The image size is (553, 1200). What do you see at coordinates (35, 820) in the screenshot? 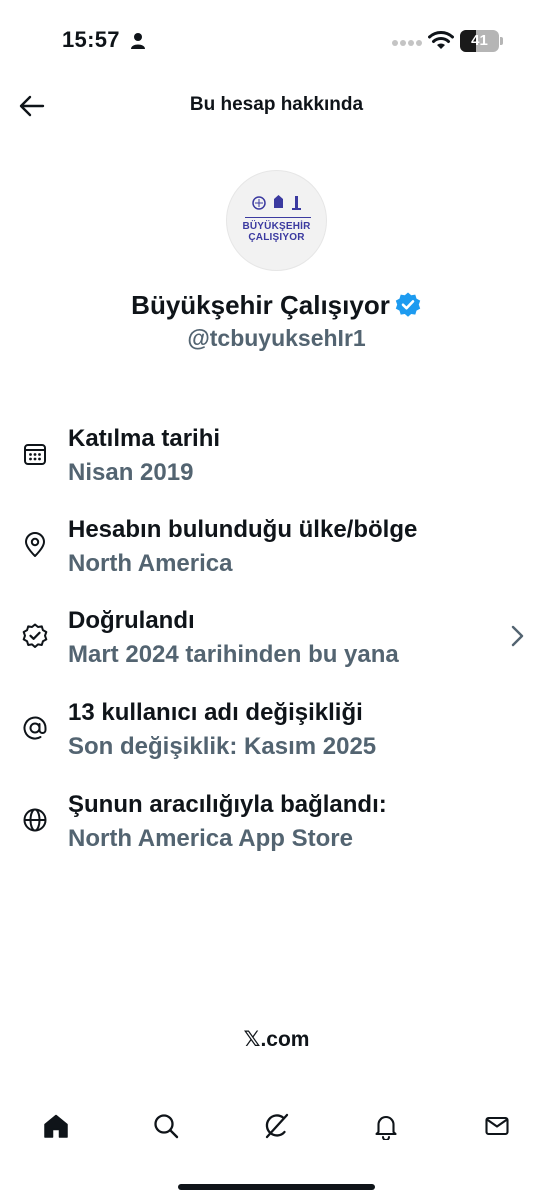
I see `globe-icon` at bounding box center [35, 820].